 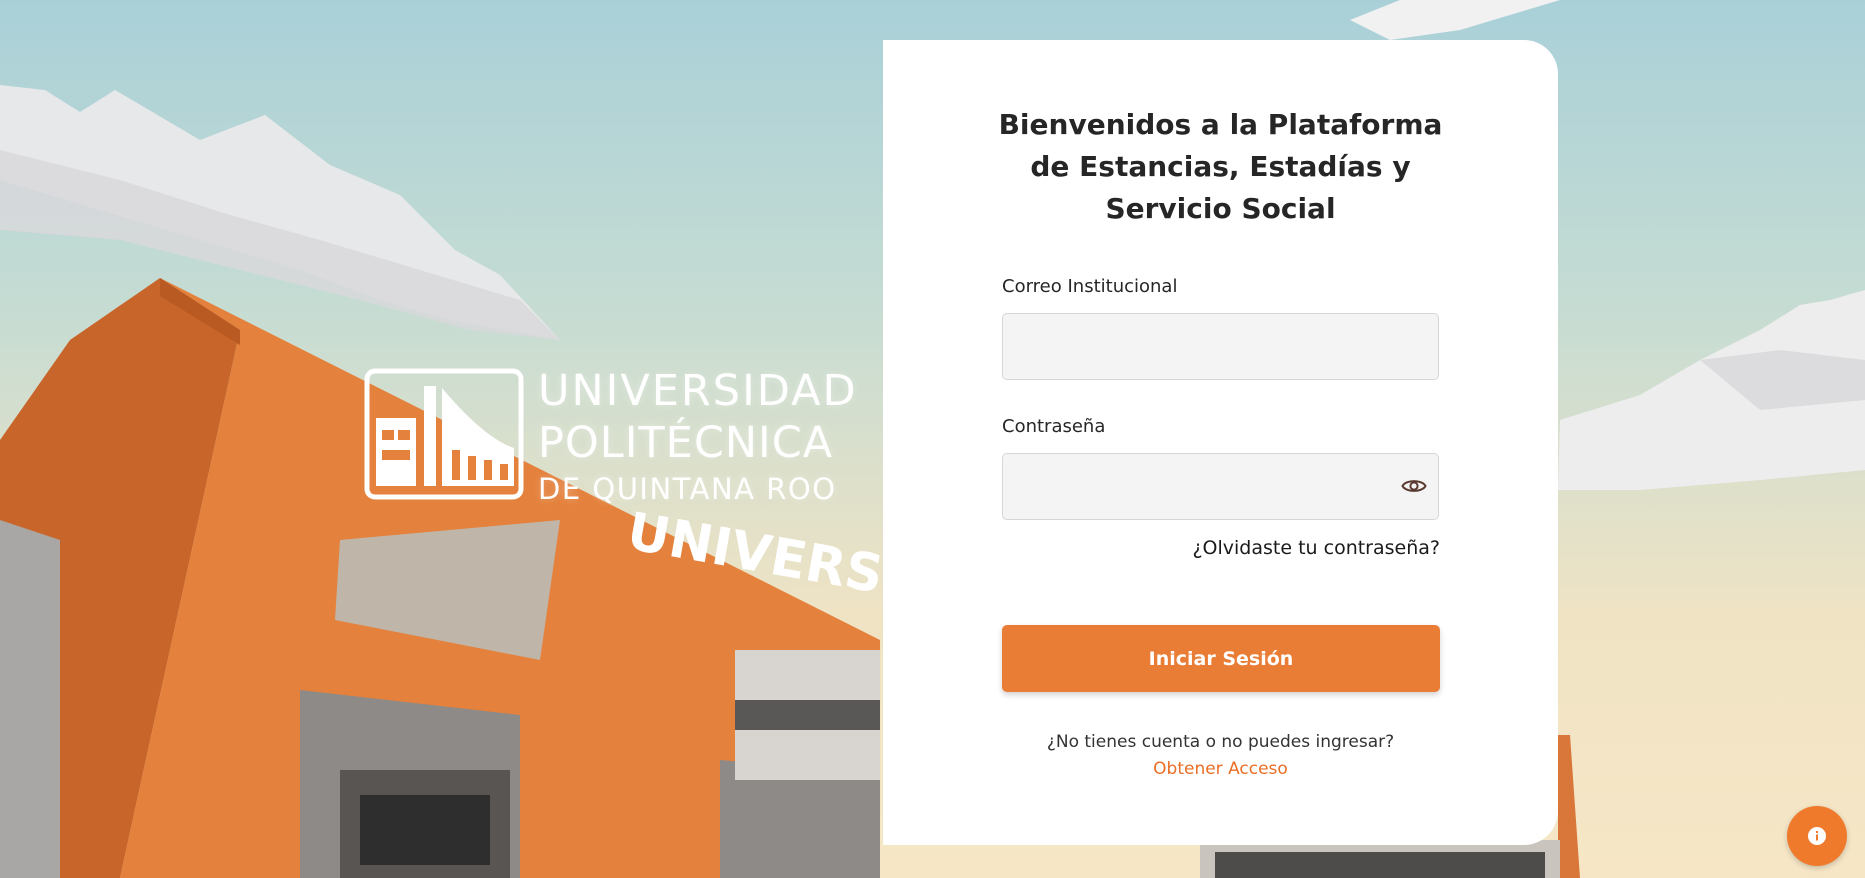 I want to click on email-label: Correo Institucional, so click(x=1090, y=286).